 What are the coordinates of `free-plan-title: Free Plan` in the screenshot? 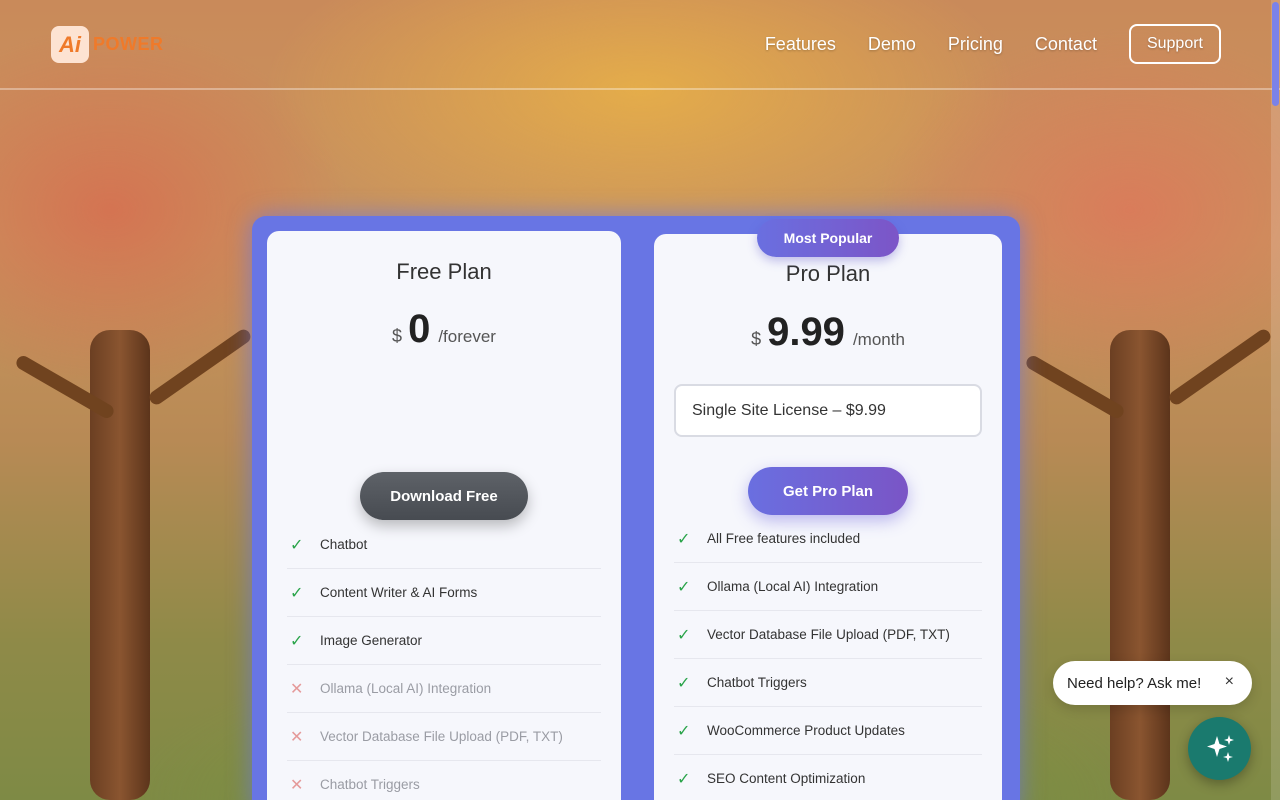 It's located at (444, 271).